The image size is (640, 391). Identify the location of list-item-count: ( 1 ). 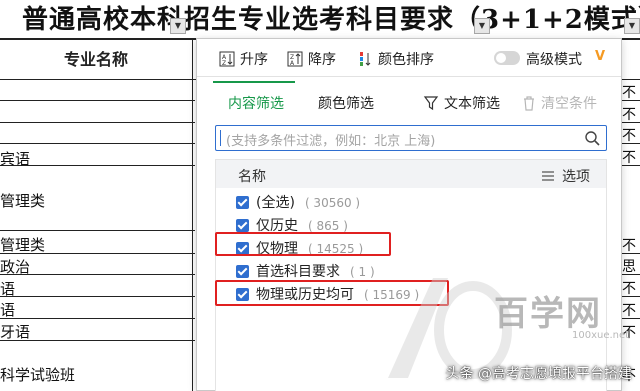
(362, 272).